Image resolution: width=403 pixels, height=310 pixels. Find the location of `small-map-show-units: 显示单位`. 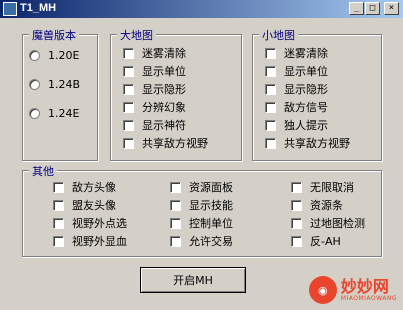

small-map-show-units: 显示单位 is located at coordinates (296, 71).